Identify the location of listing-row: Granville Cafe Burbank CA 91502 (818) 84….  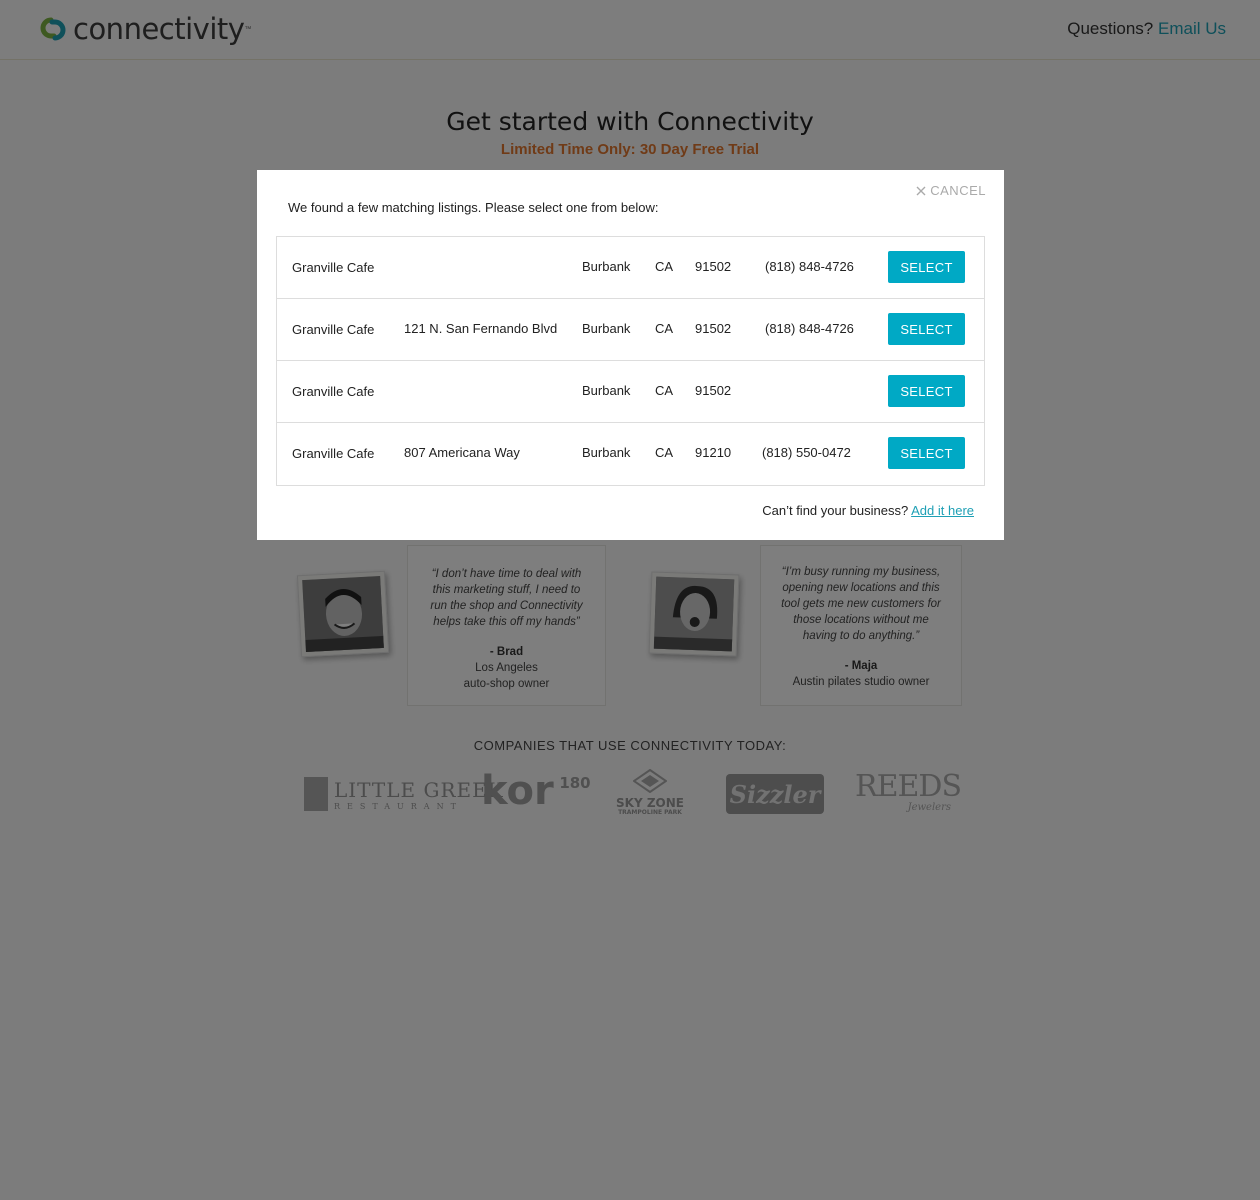
(630, 268).